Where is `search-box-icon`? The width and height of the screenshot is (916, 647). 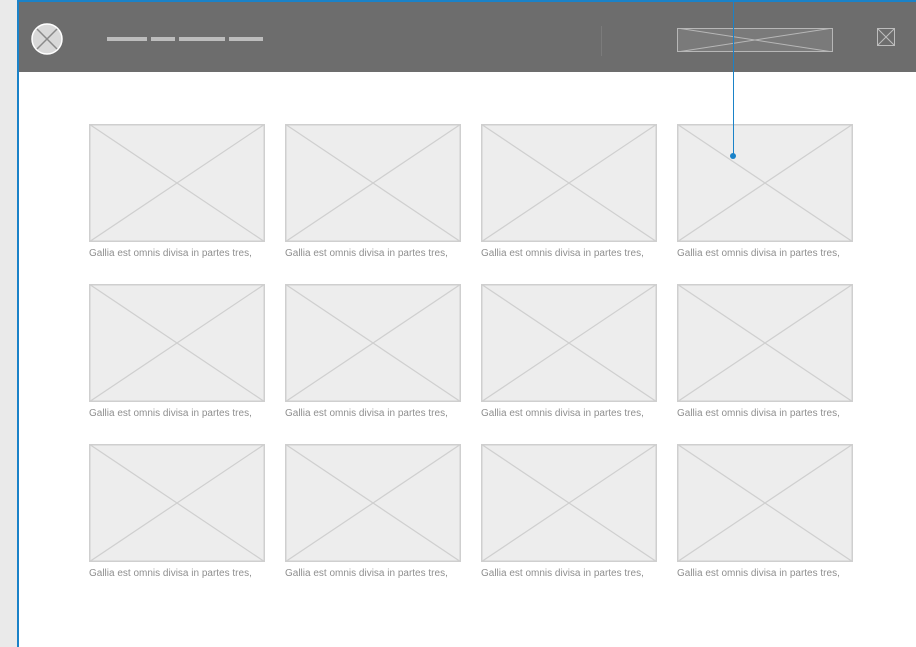 search-box-icon is located at coordinates (755, 40).